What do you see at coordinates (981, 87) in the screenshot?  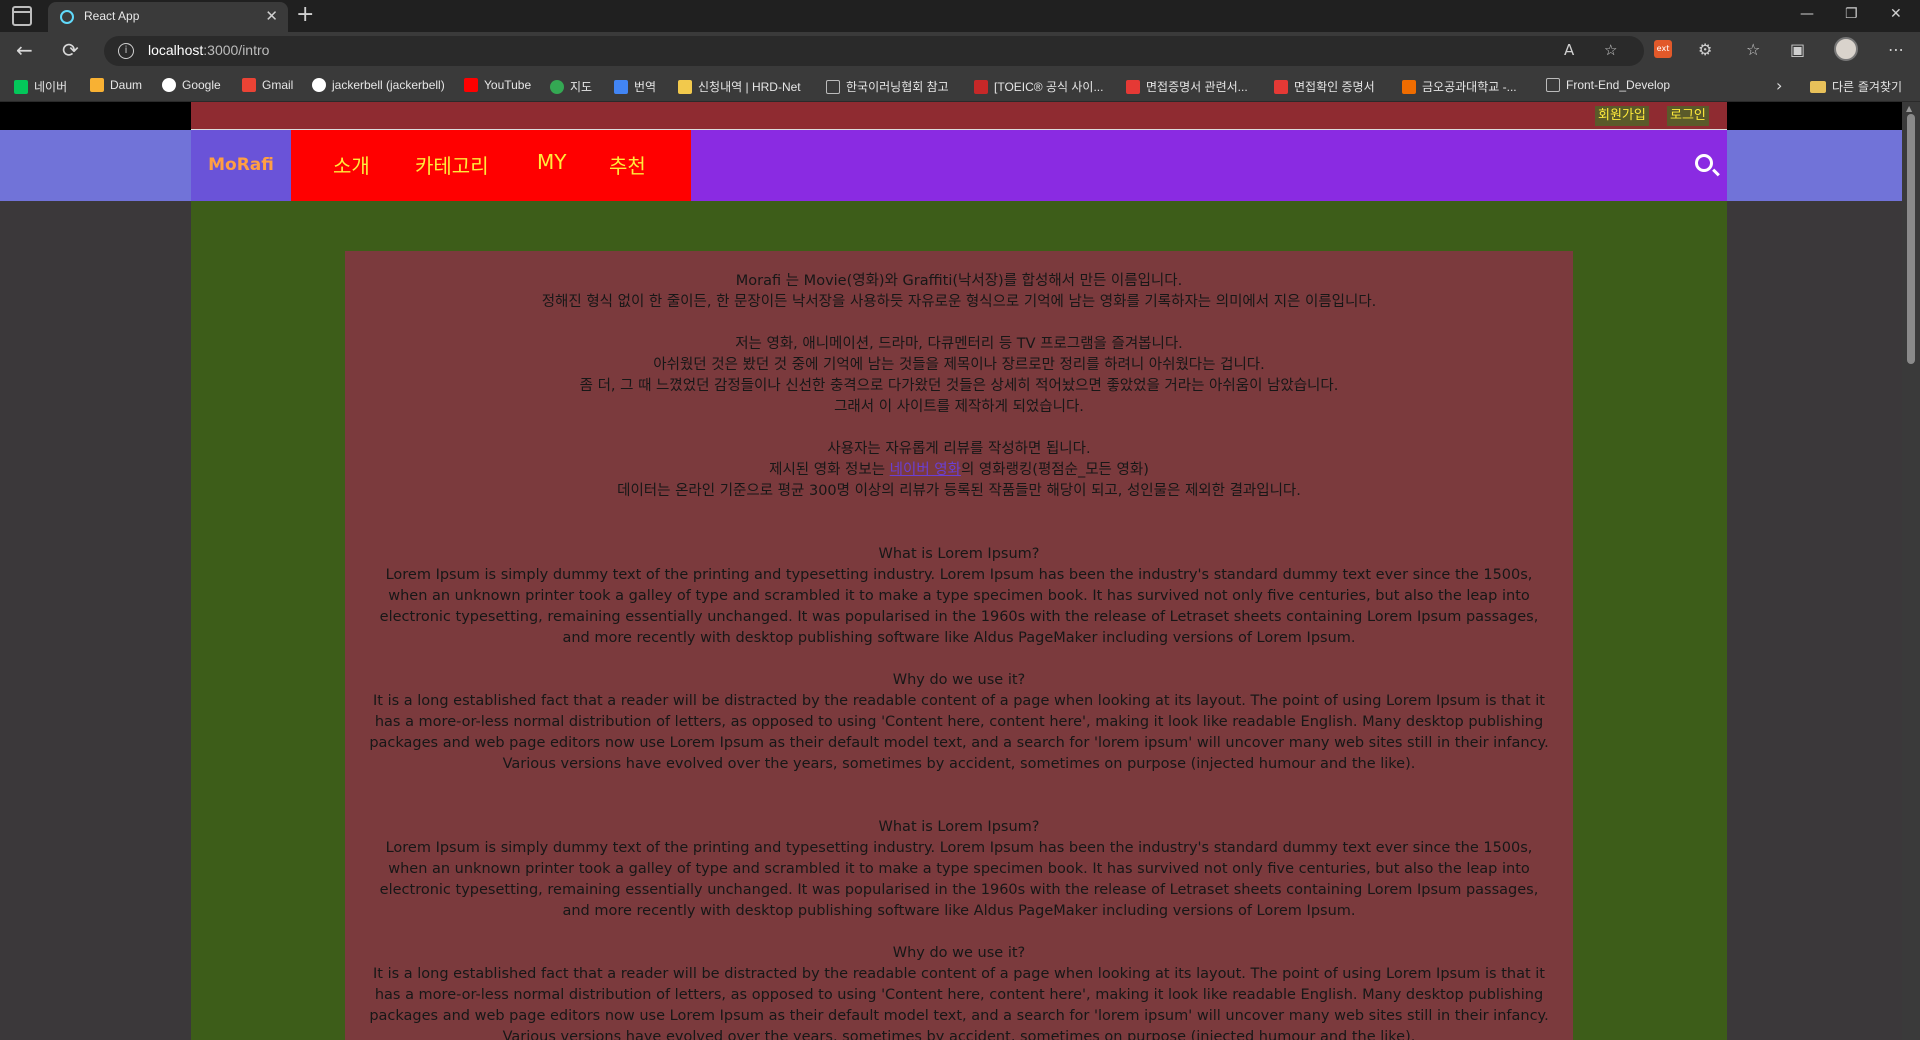 I see `toeic-icon` at bounding box center [981, 87].